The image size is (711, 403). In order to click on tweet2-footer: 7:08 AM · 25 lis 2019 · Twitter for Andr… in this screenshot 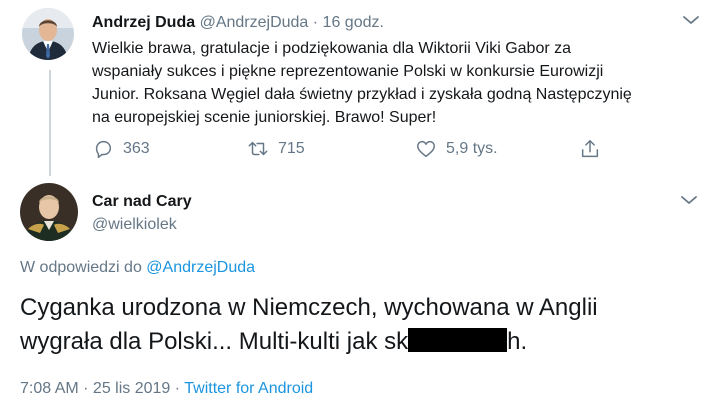, I will do `click(166, 389)`.